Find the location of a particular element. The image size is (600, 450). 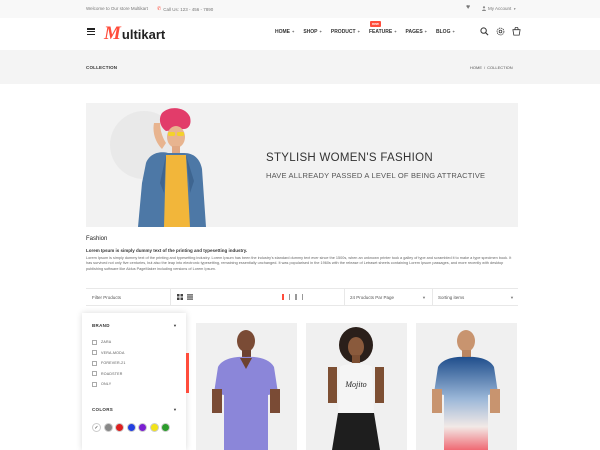

sorting-value: Sorting items is located at coordinates (451, 297).